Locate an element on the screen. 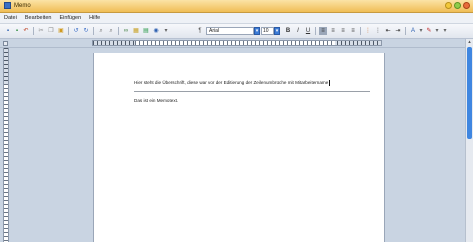 This screenshot has width=473, height=242. align-justify-icon: ≡ is located at coordinates (353, 31).